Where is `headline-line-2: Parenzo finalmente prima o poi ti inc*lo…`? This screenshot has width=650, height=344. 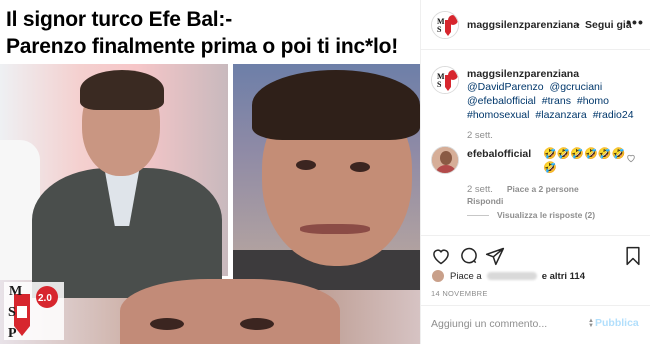 headline-line-2: Parenzo finalmente prima o poi ti inc*lo… is located at coordinates (202, 46).